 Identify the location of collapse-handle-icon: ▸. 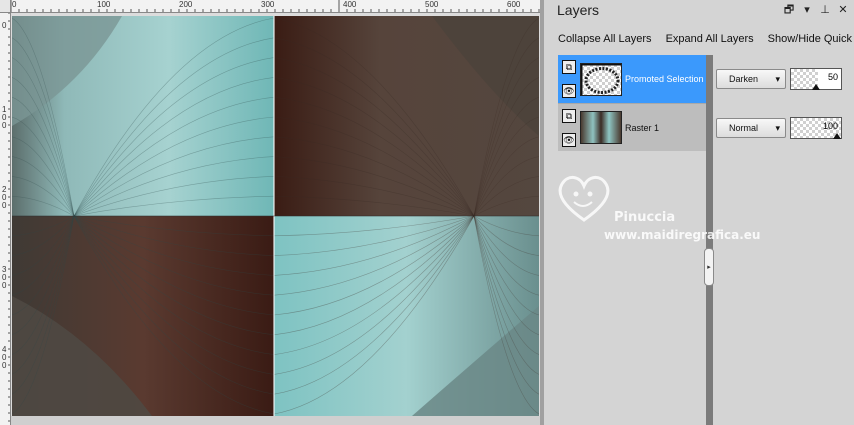
(709, 267).